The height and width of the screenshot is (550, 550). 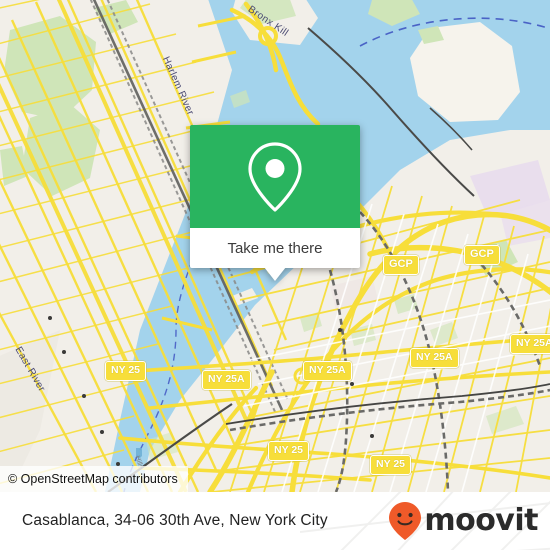 I want to click on poi-card-header, so click(x=275, y=176).